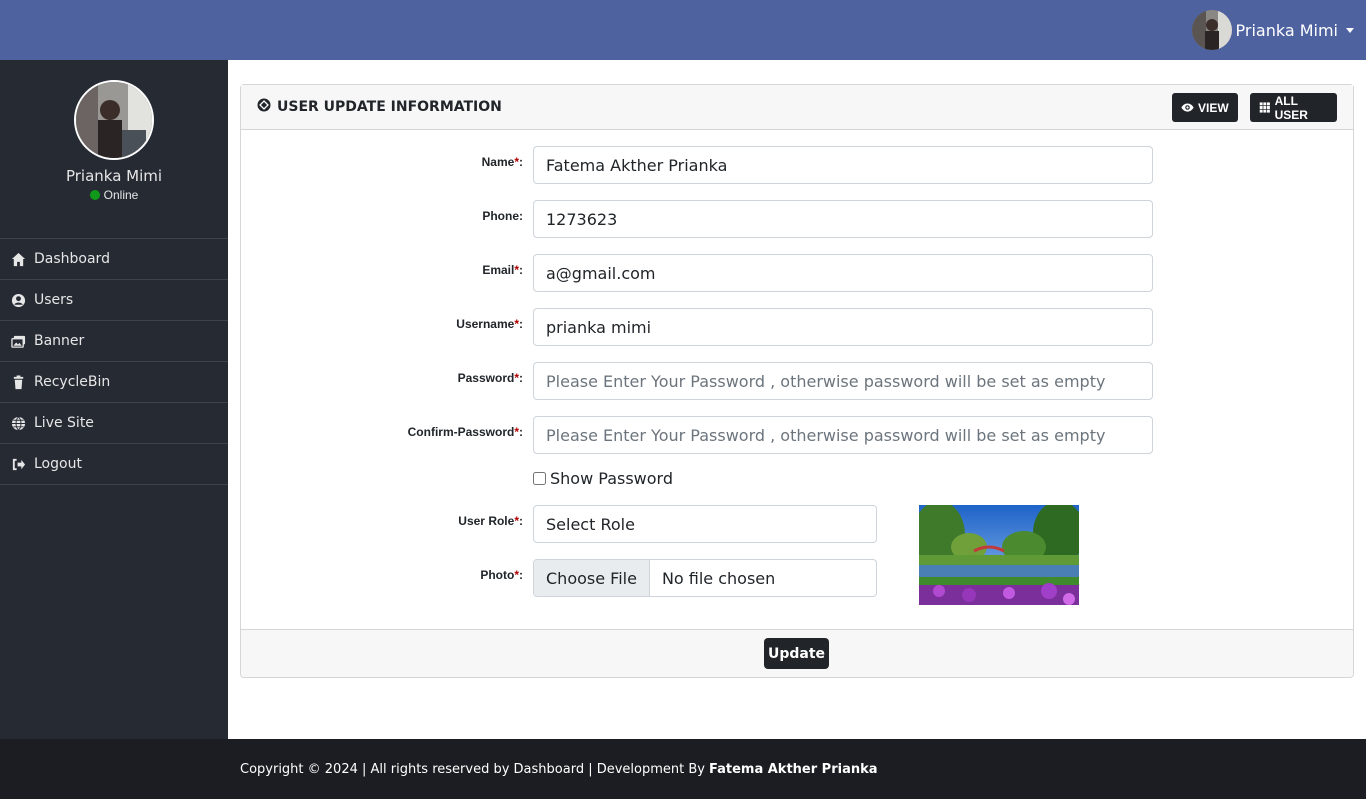 This screenshot has height=799, width=1366. Describe the element at coordinates (843, 165) in the screenshot. I see `name-input` at that location.